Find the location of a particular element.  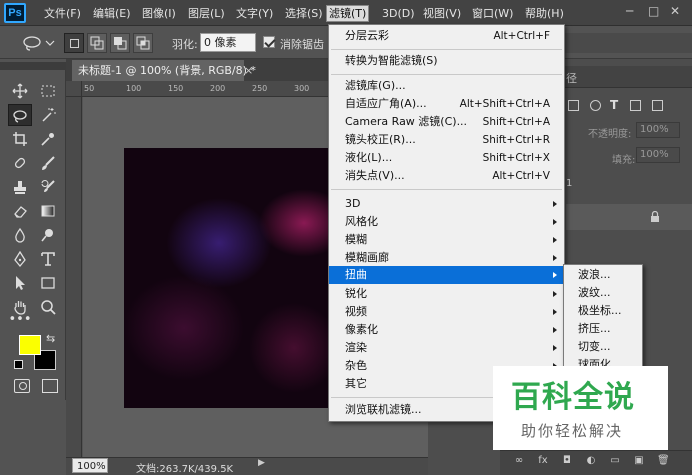

menu-item-3d: 3D is located at coordinates (446, 204).